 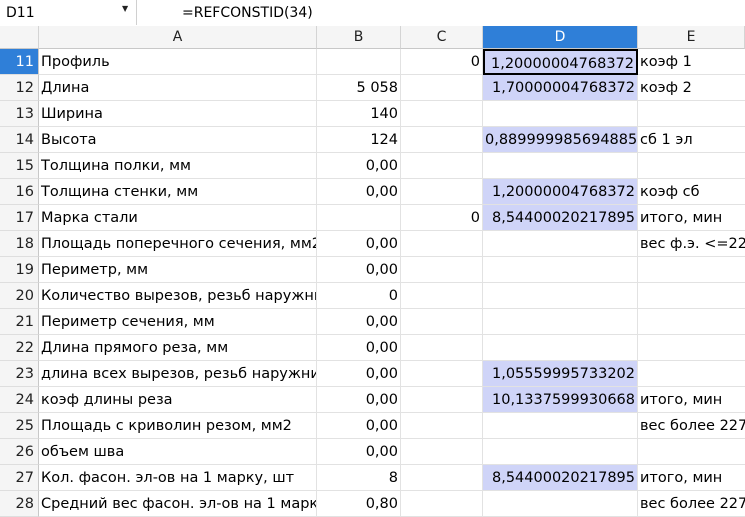 I want to click on cell-b17, so click(x=359, y=218).